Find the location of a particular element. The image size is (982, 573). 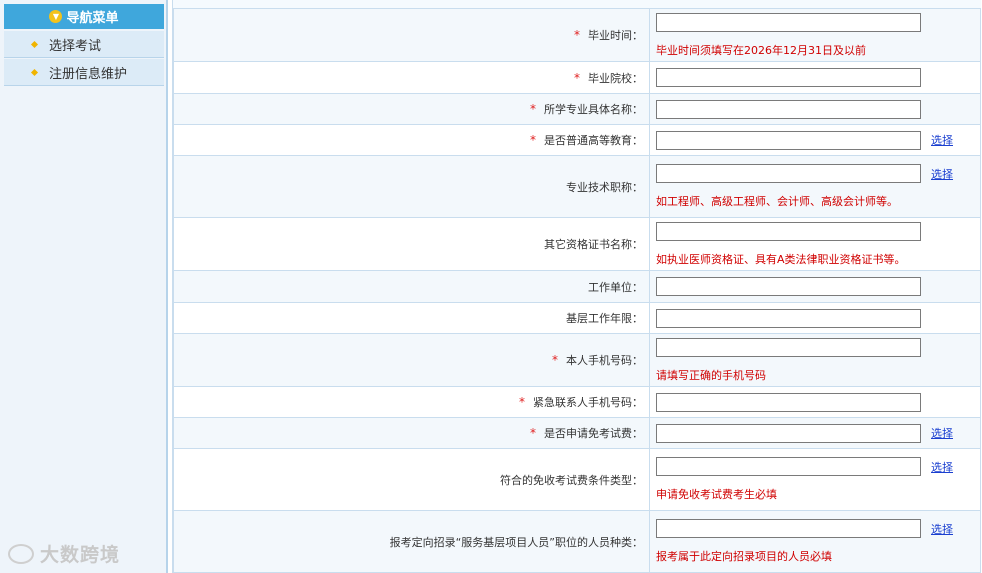

emergency-contact-phone-input is located at coordinates (788, 402).